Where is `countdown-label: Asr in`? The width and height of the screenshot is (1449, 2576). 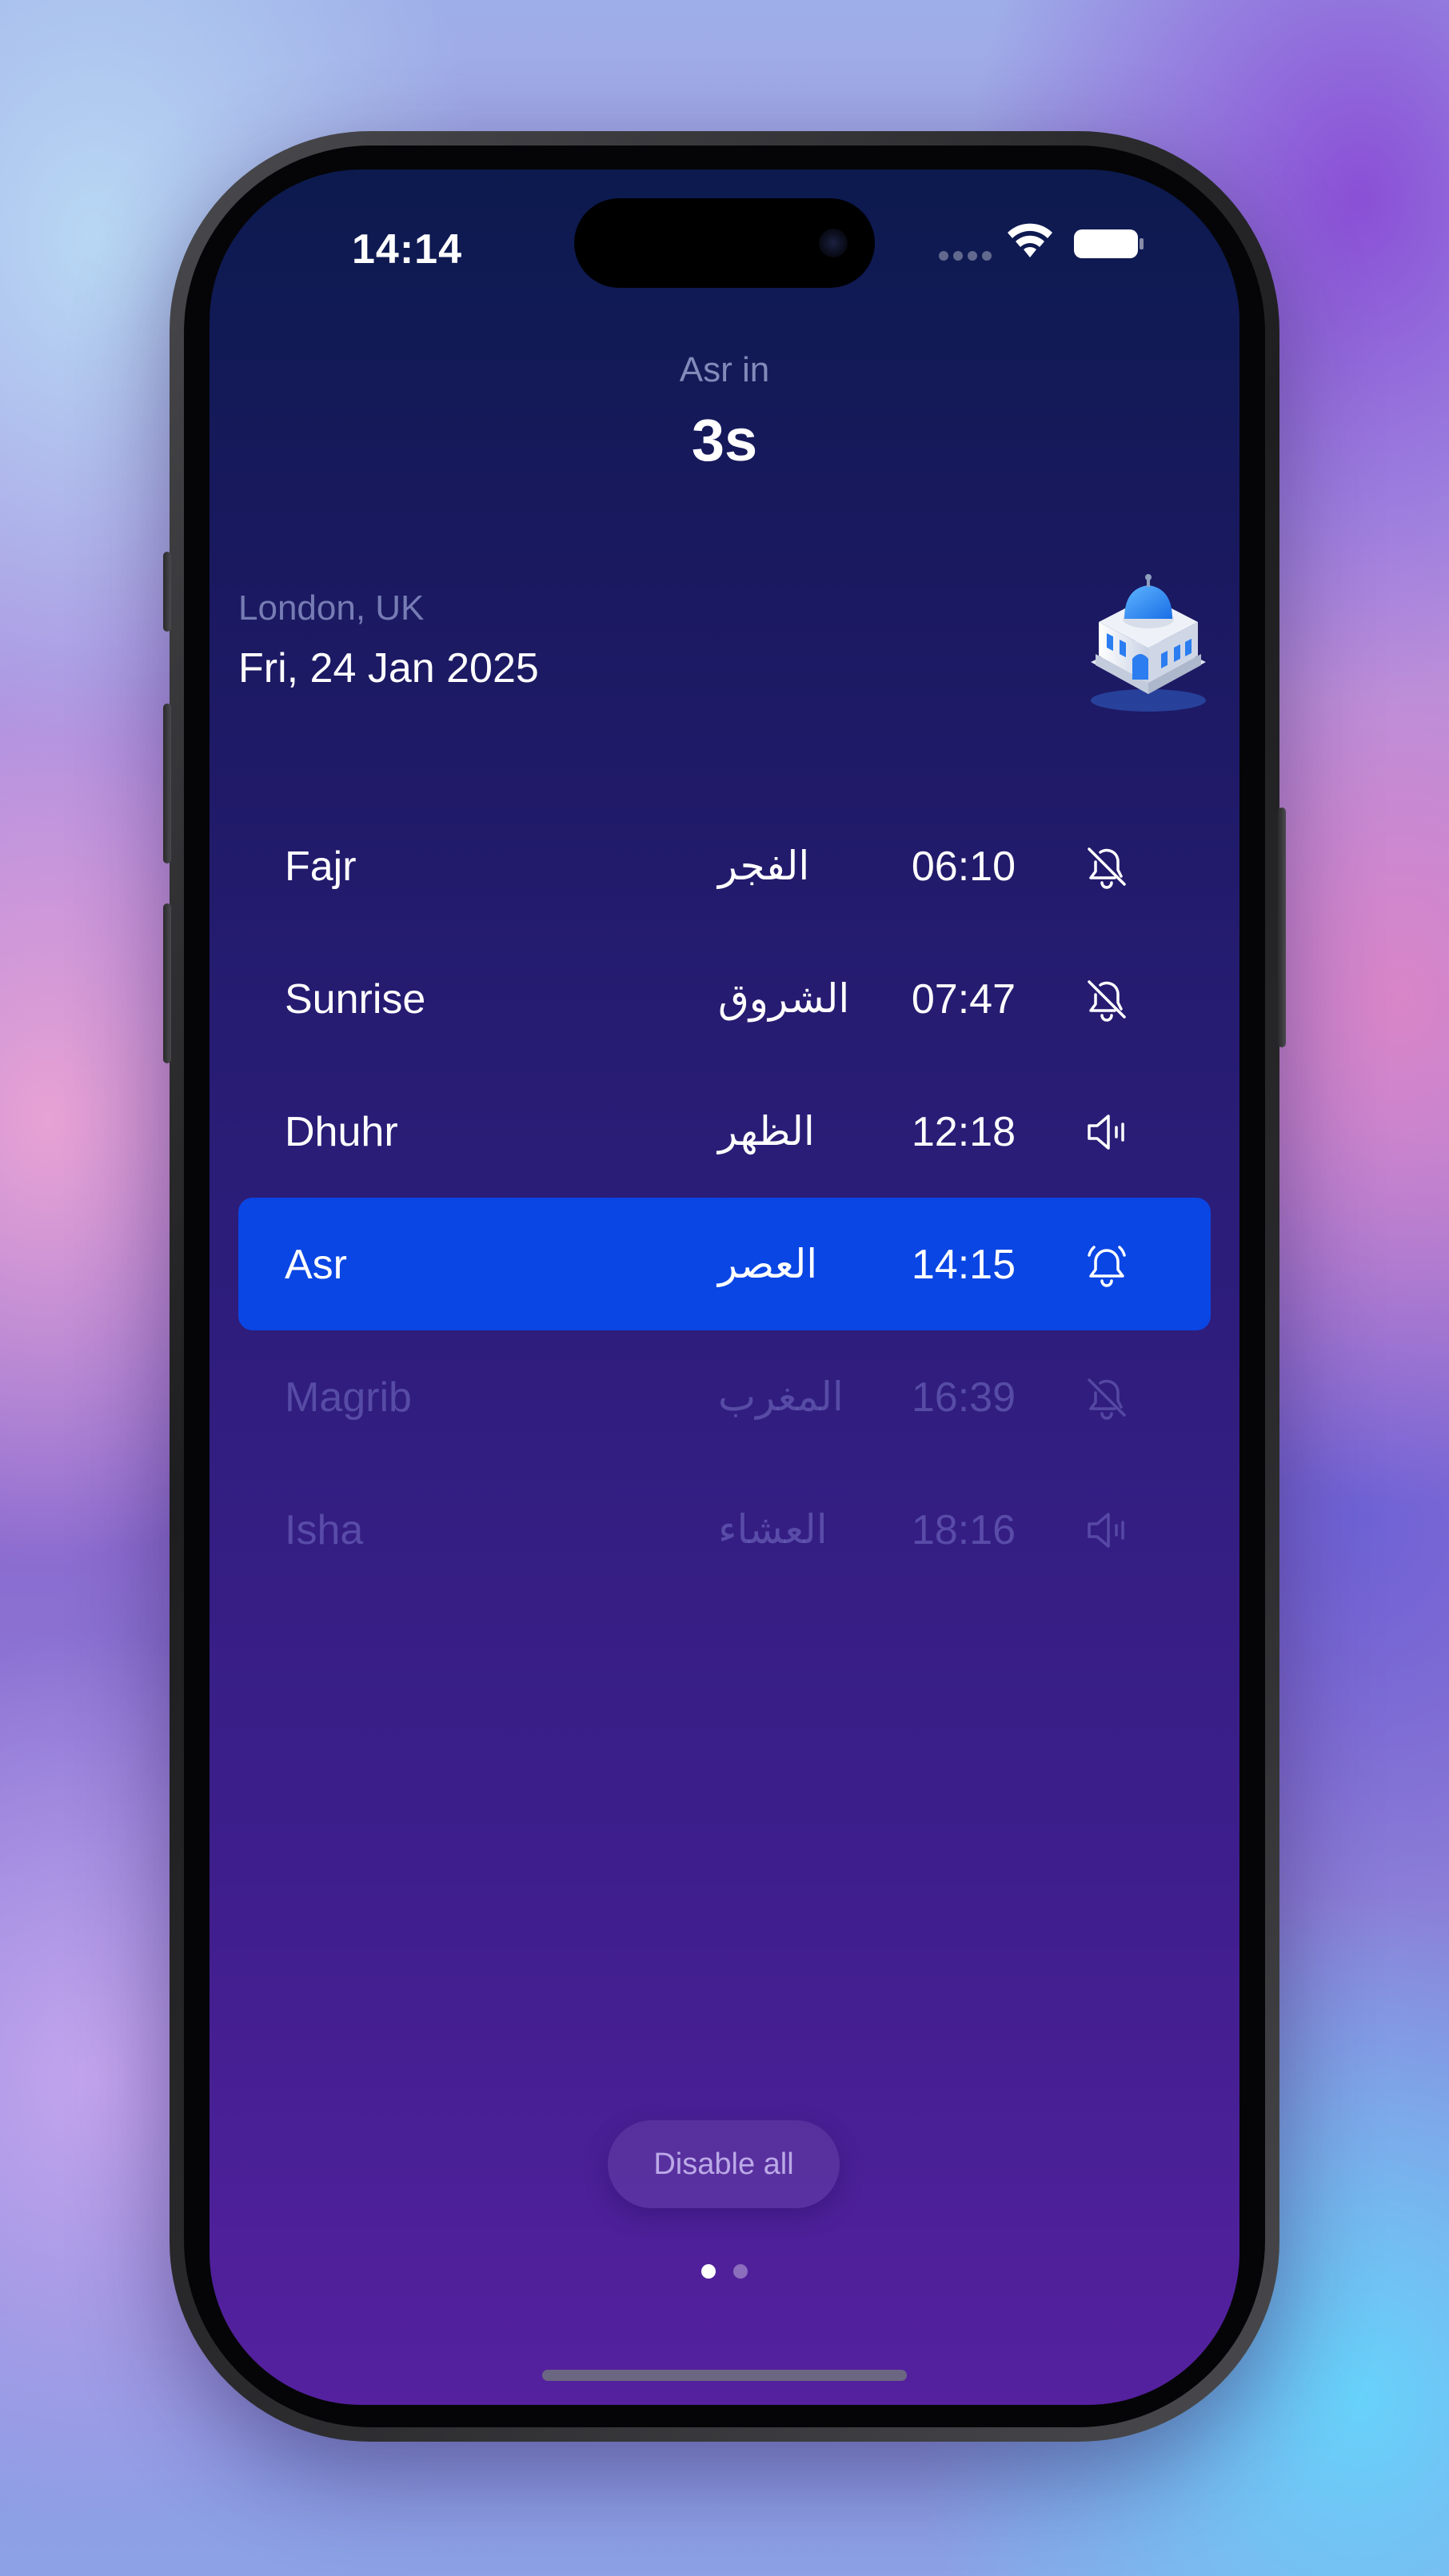
countdown-label: Asr in is located at coordinates (724, 369).